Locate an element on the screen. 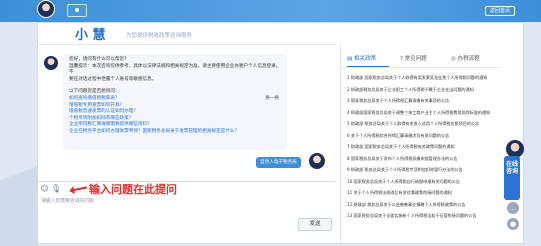 The image size is (541, 246). suggested-question: 企业所得税汇算清缴需要提供哪些资料？ is located at coordinates (175, 125).